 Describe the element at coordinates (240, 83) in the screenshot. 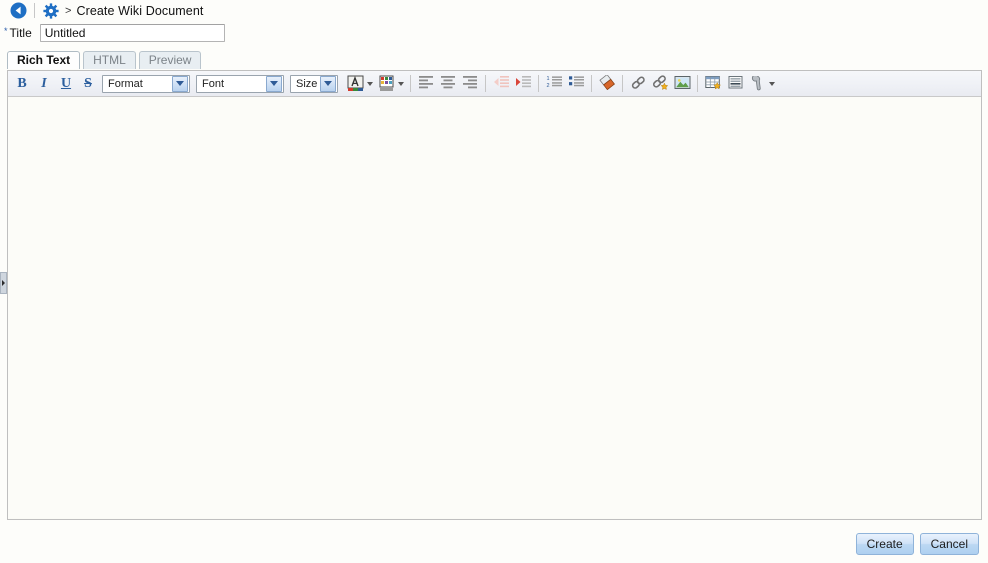

I see `font-select: Font` at that location.